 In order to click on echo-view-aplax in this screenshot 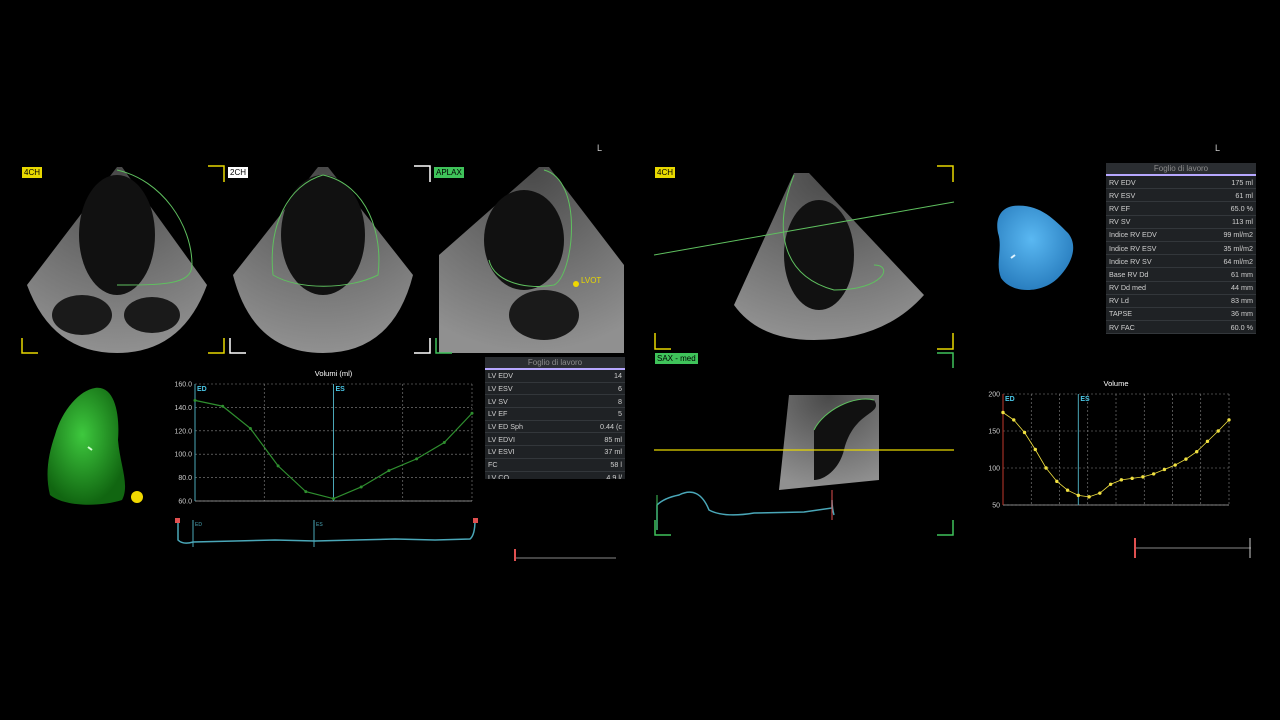, I will do `click(529, 260)`.